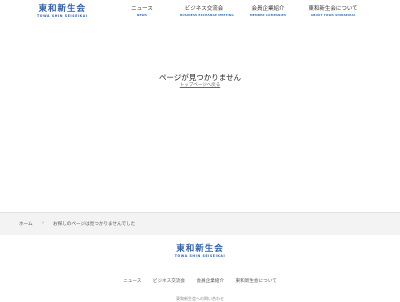  Describe the element at coordinates (43, 223) in the screenshot. I see `chevron-right-icon: ›` at that location.